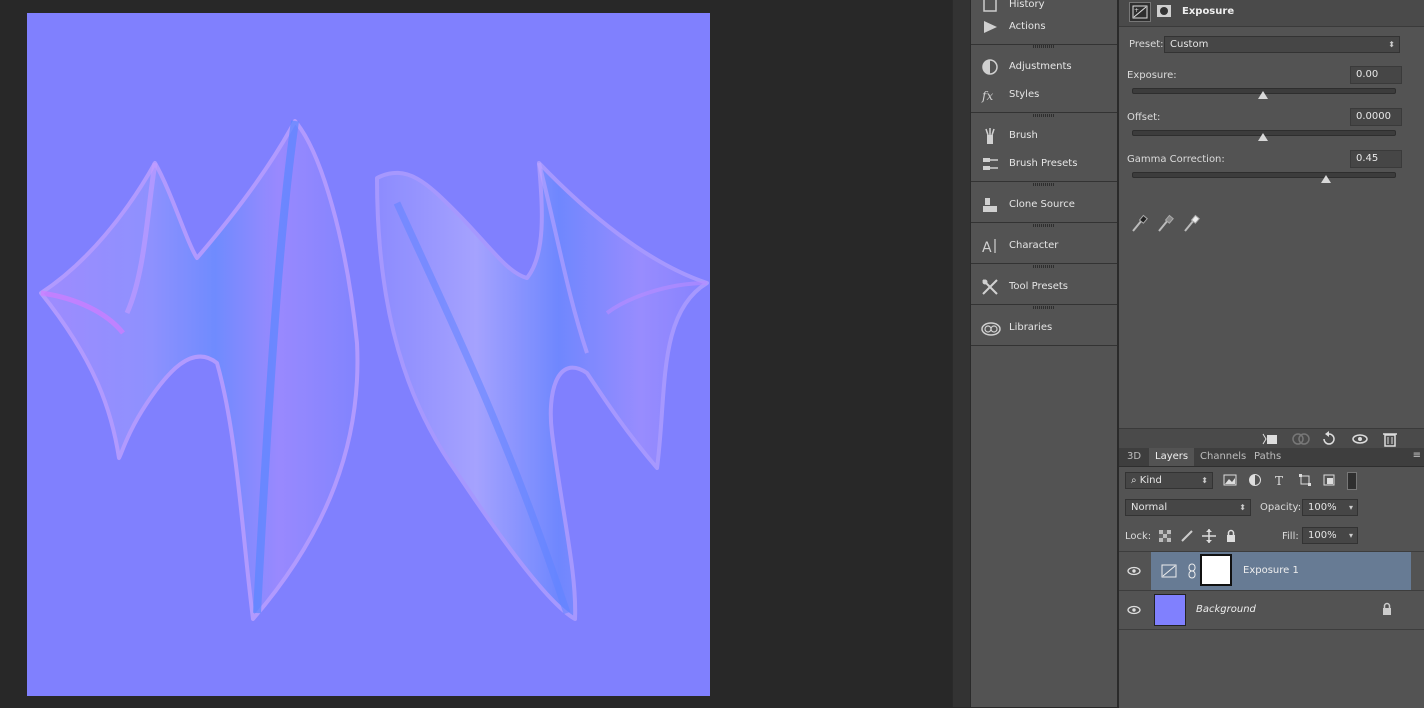  I want to click on layer-list: Exposure 1 Background, so click(1271, 629).